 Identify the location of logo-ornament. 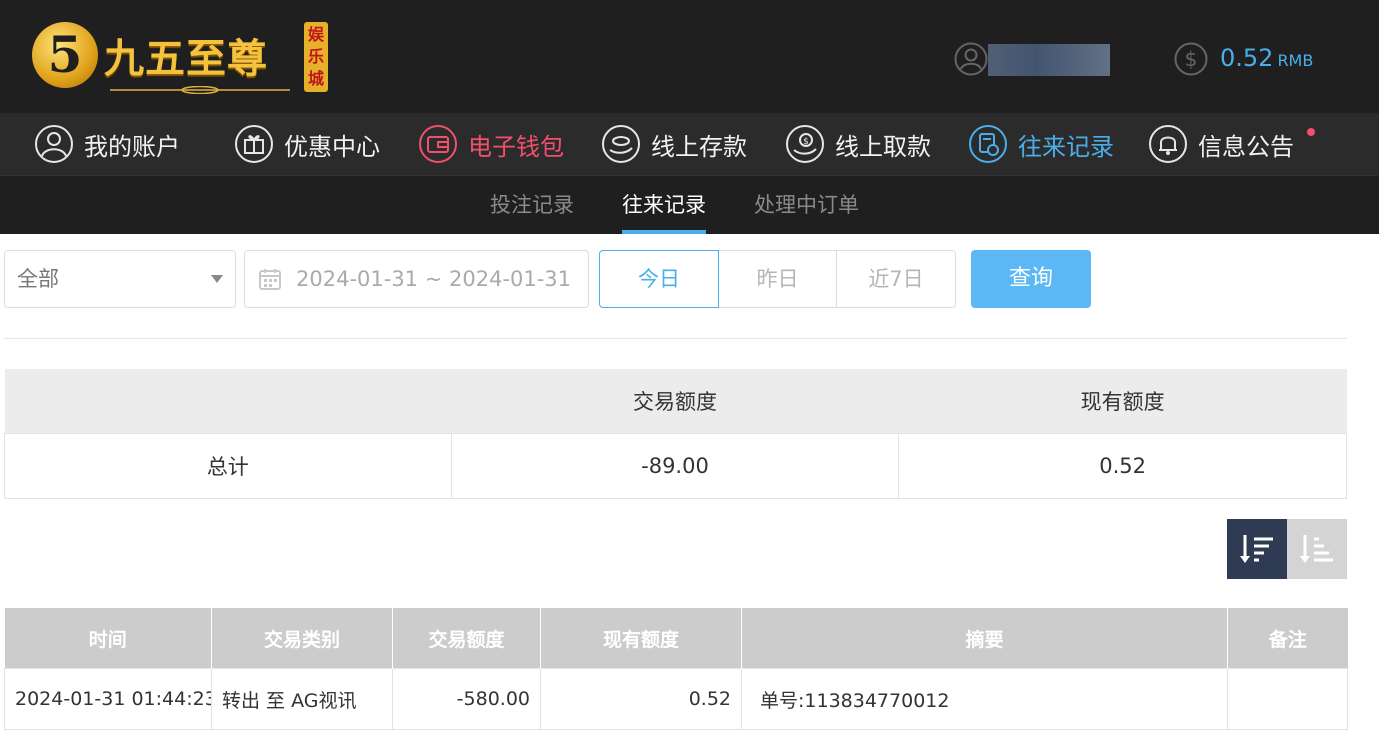
(200, 90).